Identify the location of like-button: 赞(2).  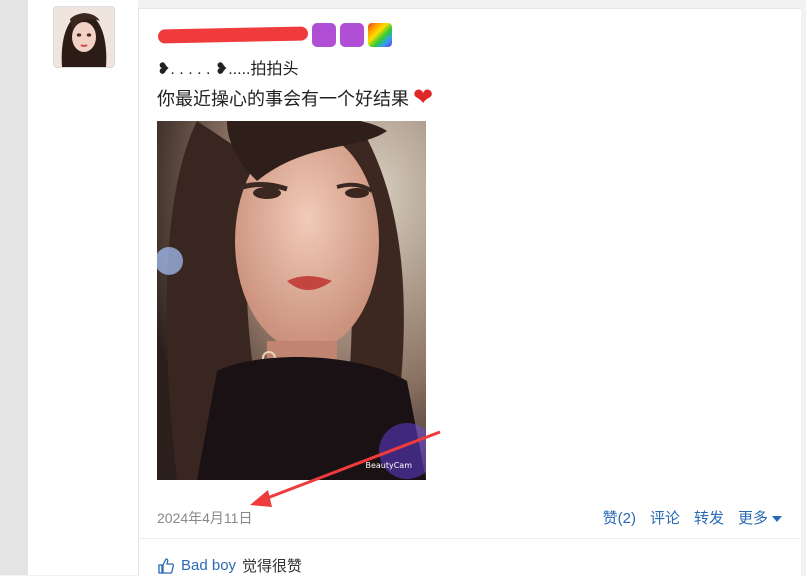
(619, 517).